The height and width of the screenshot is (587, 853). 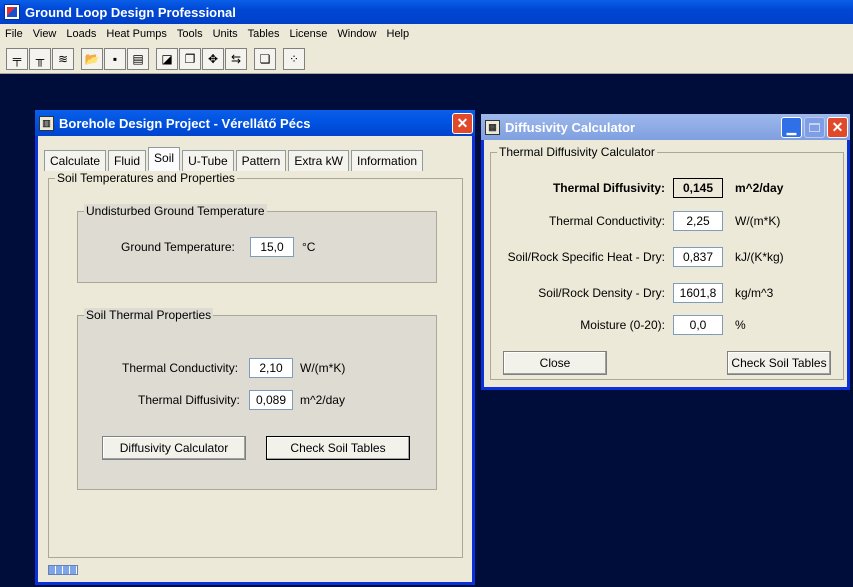 I want to click on calculator-icon: ▦, so click(x=492, y=127).